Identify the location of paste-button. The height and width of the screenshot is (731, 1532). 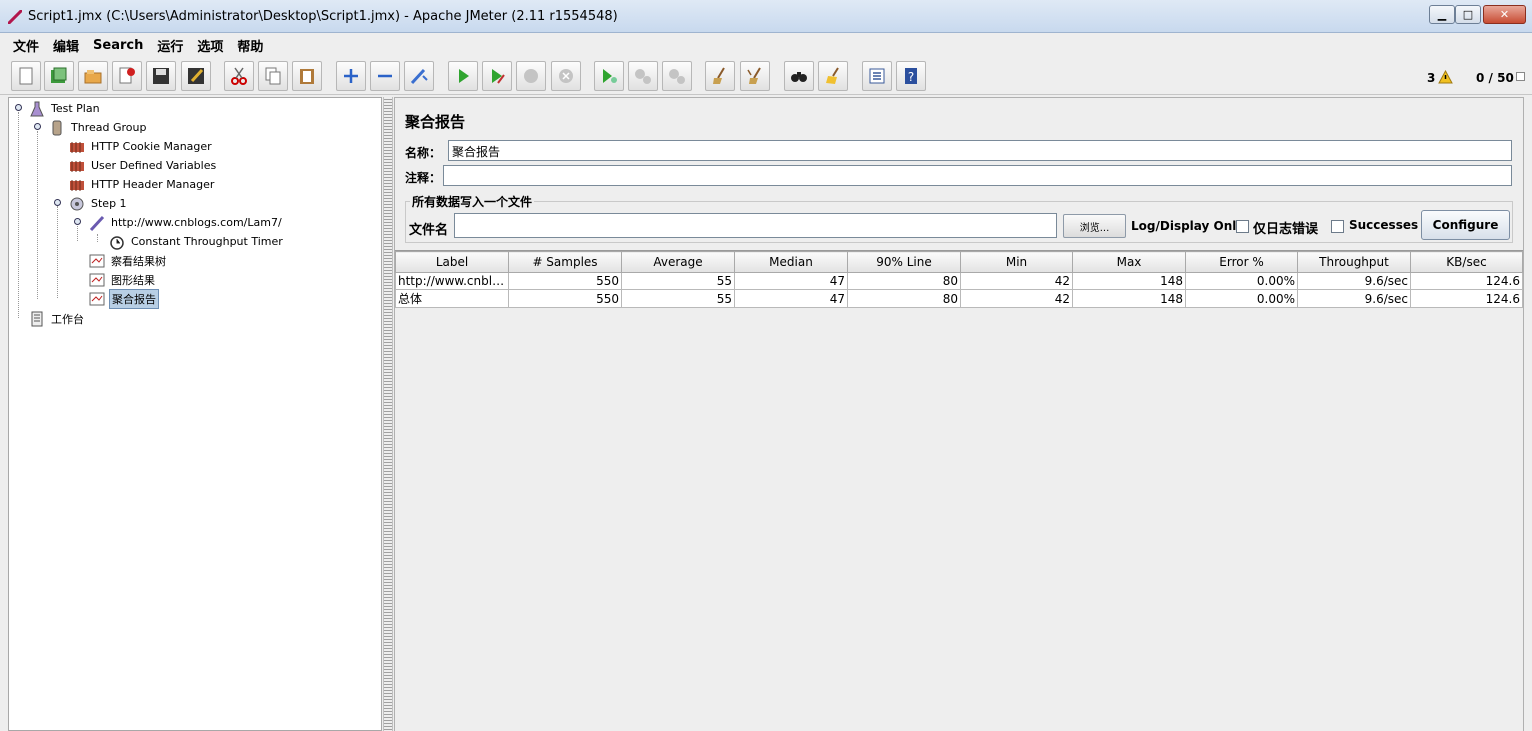
(307, 76).